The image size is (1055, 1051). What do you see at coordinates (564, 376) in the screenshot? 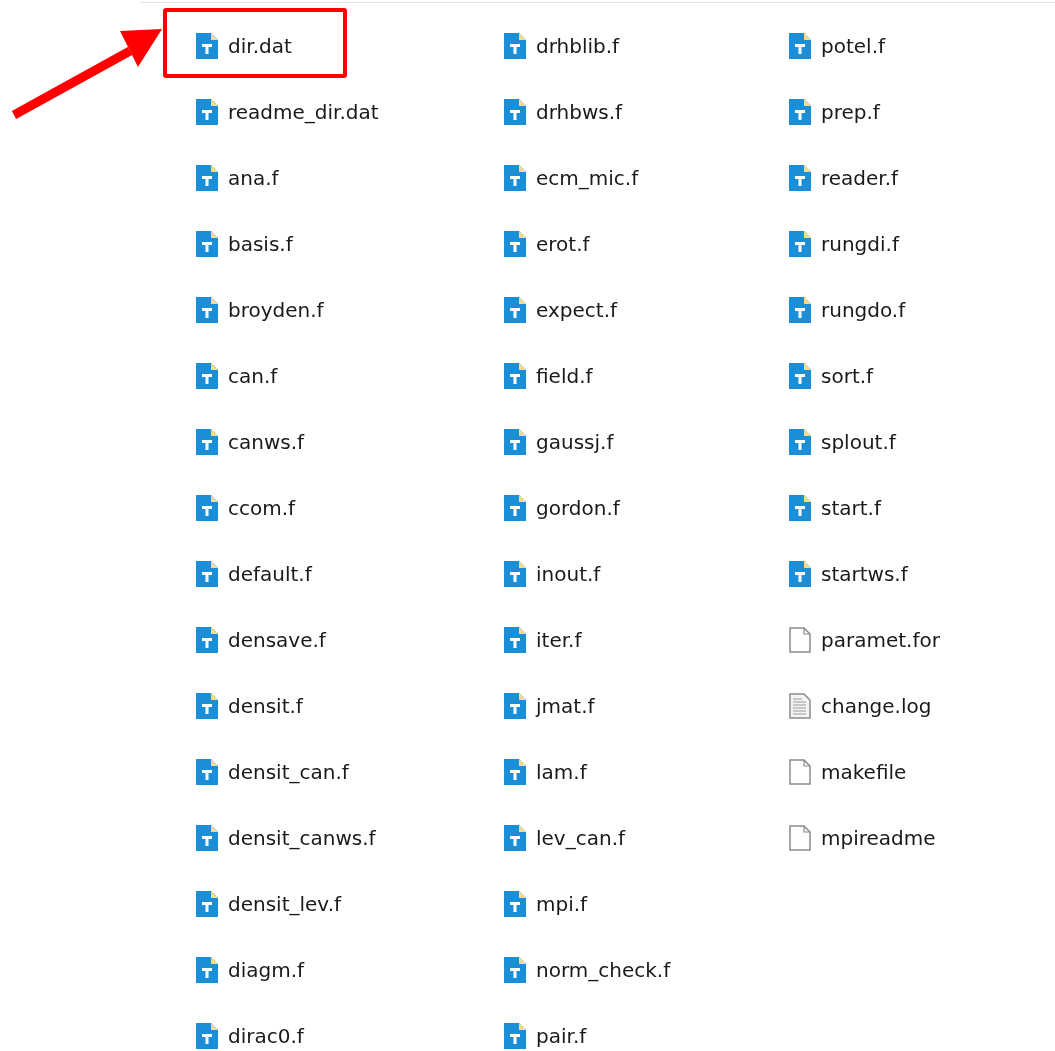
I see `file-name: field.f` at bounding box center [564, 376].